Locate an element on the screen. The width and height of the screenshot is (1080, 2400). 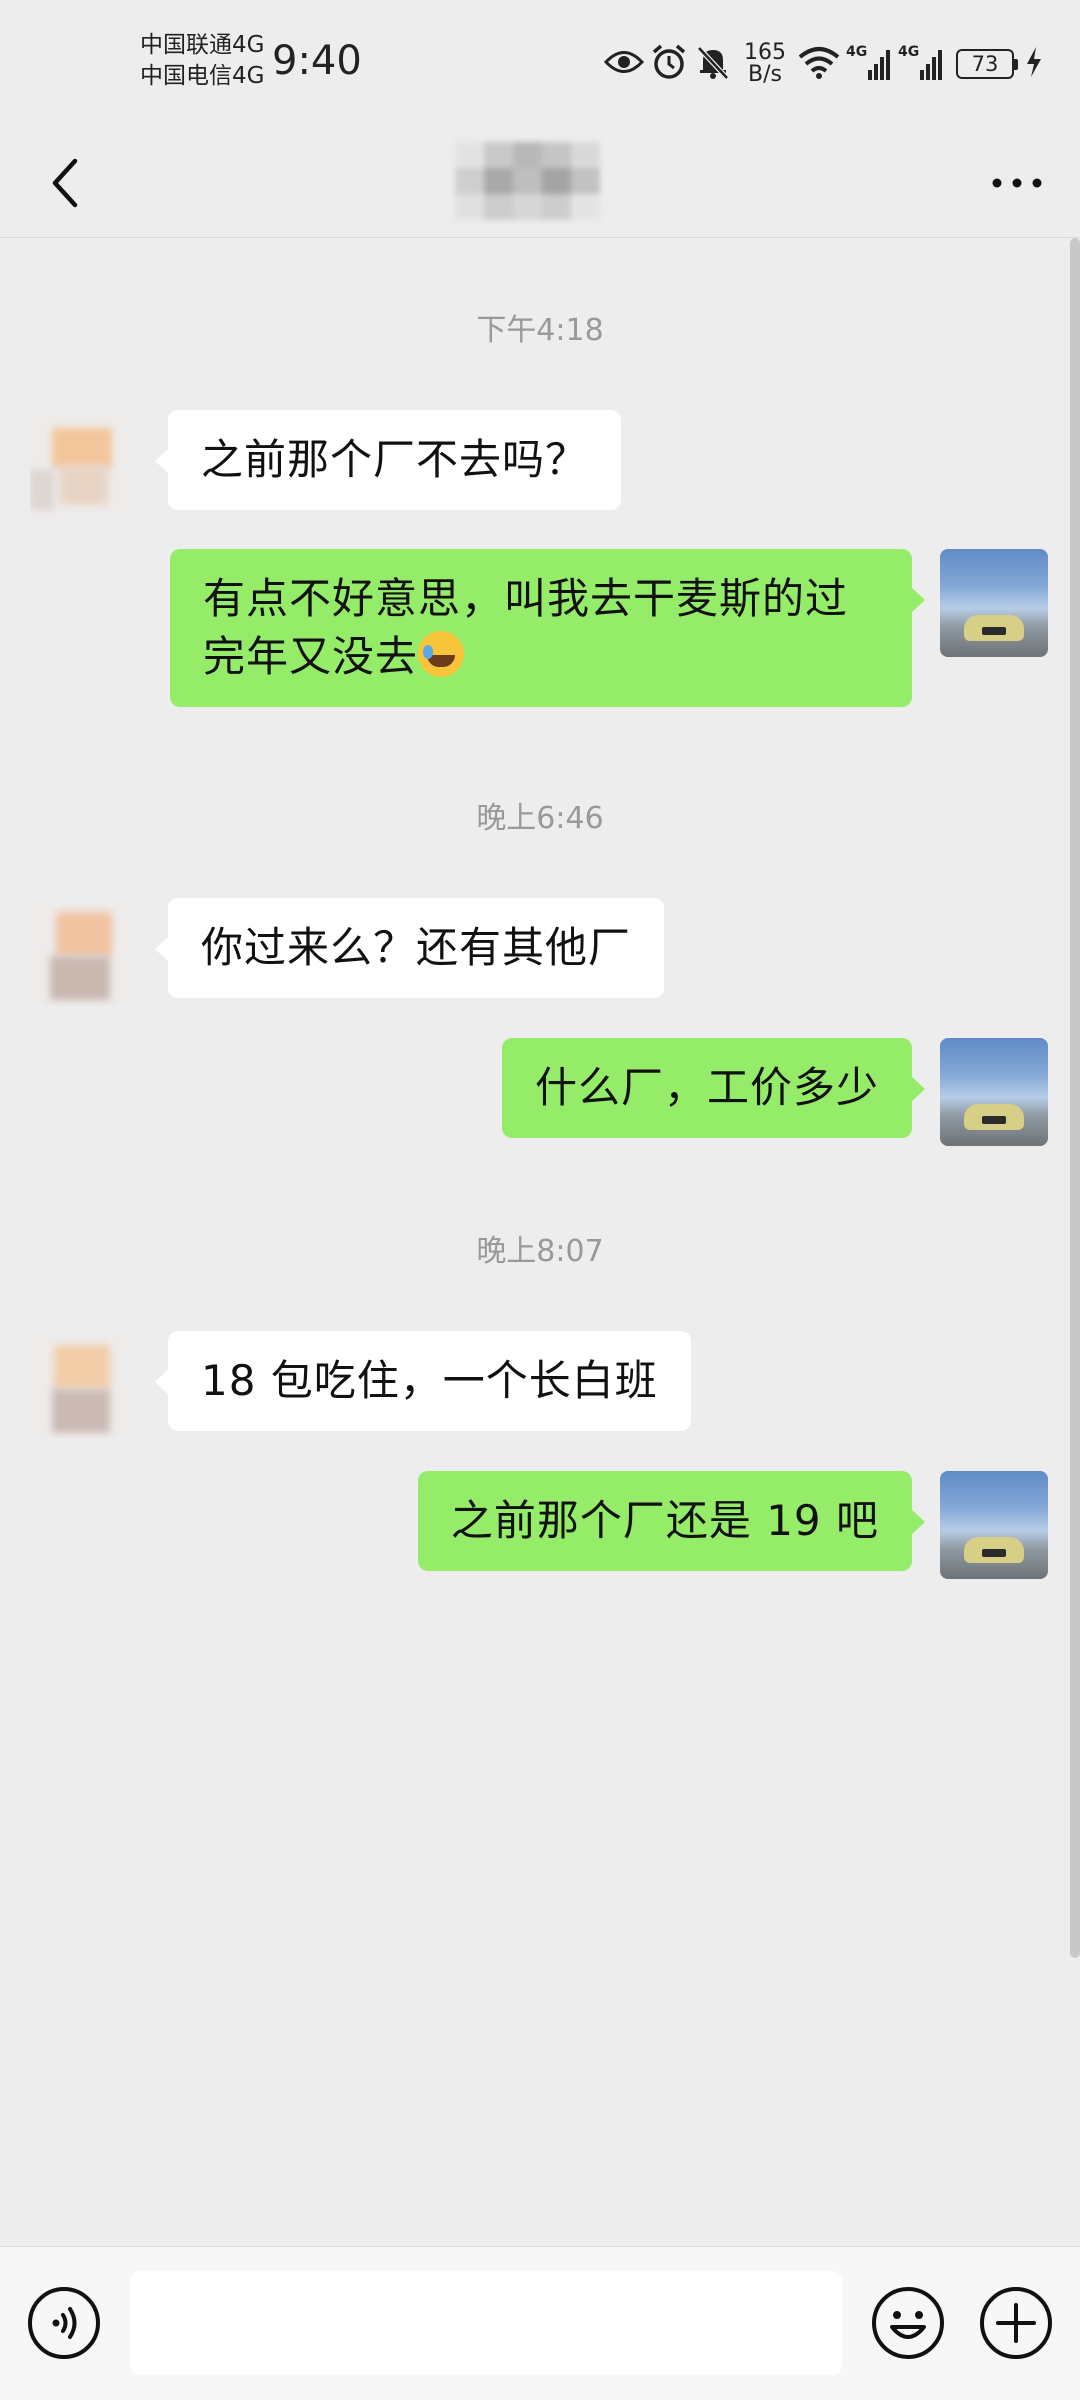
message-text: 有点不好意思，叫我去干麦斯的过完年又没去 is located at coordinates (526, 627).